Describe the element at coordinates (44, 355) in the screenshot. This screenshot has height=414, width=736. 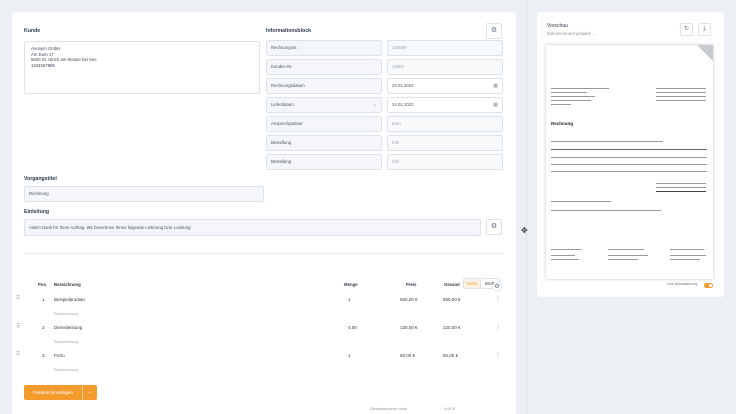
I see `row-pos: 3.` at that location.